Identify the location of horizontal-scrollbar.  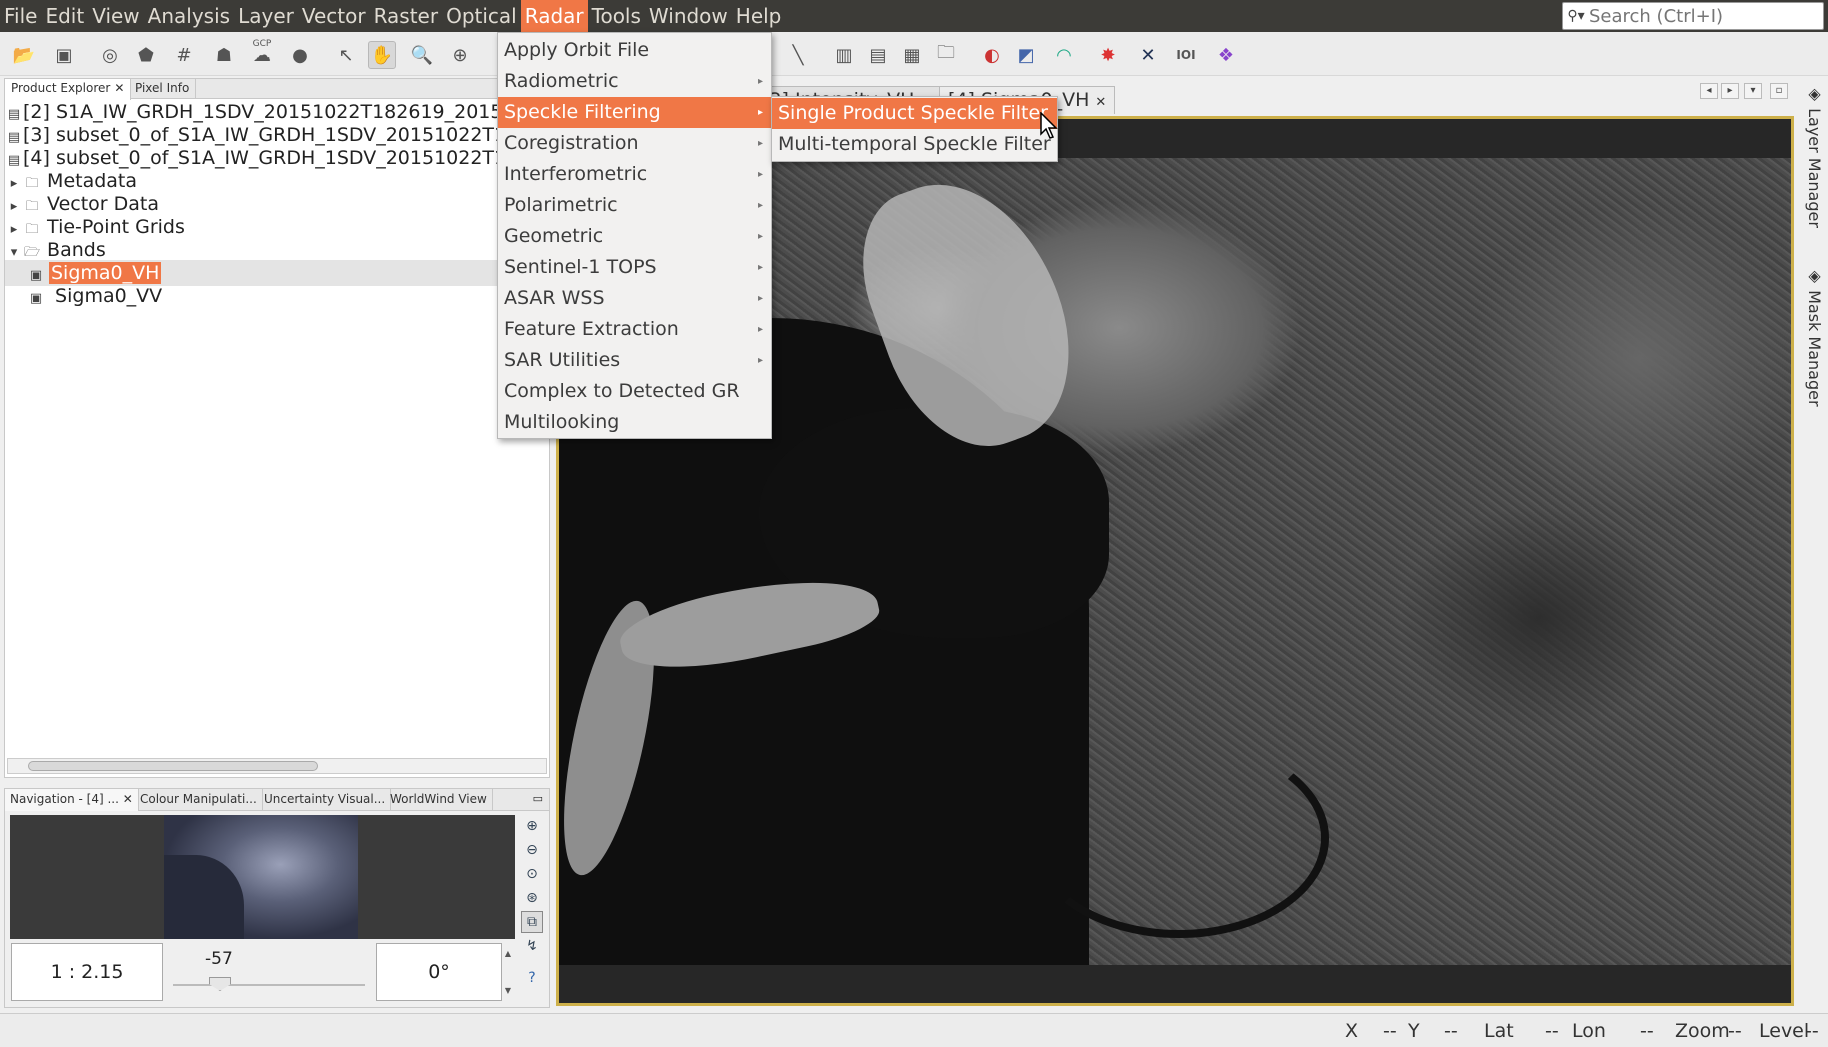
(277, 766).